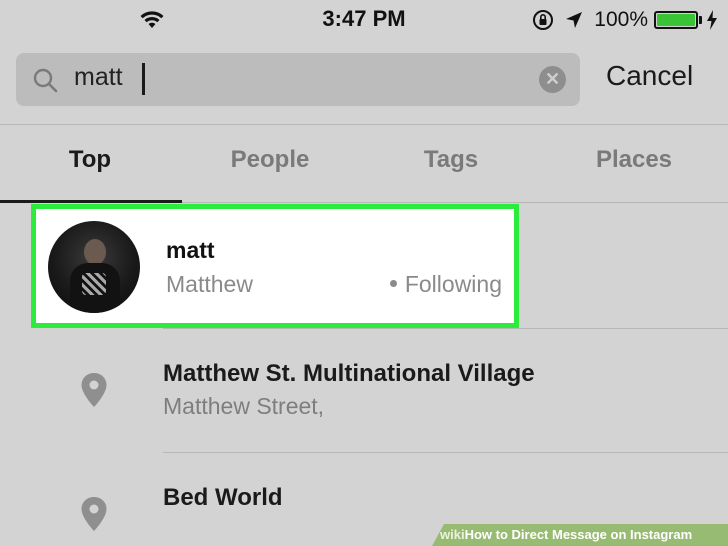  I want to click on location-arrow-icon, so click(574, 20).